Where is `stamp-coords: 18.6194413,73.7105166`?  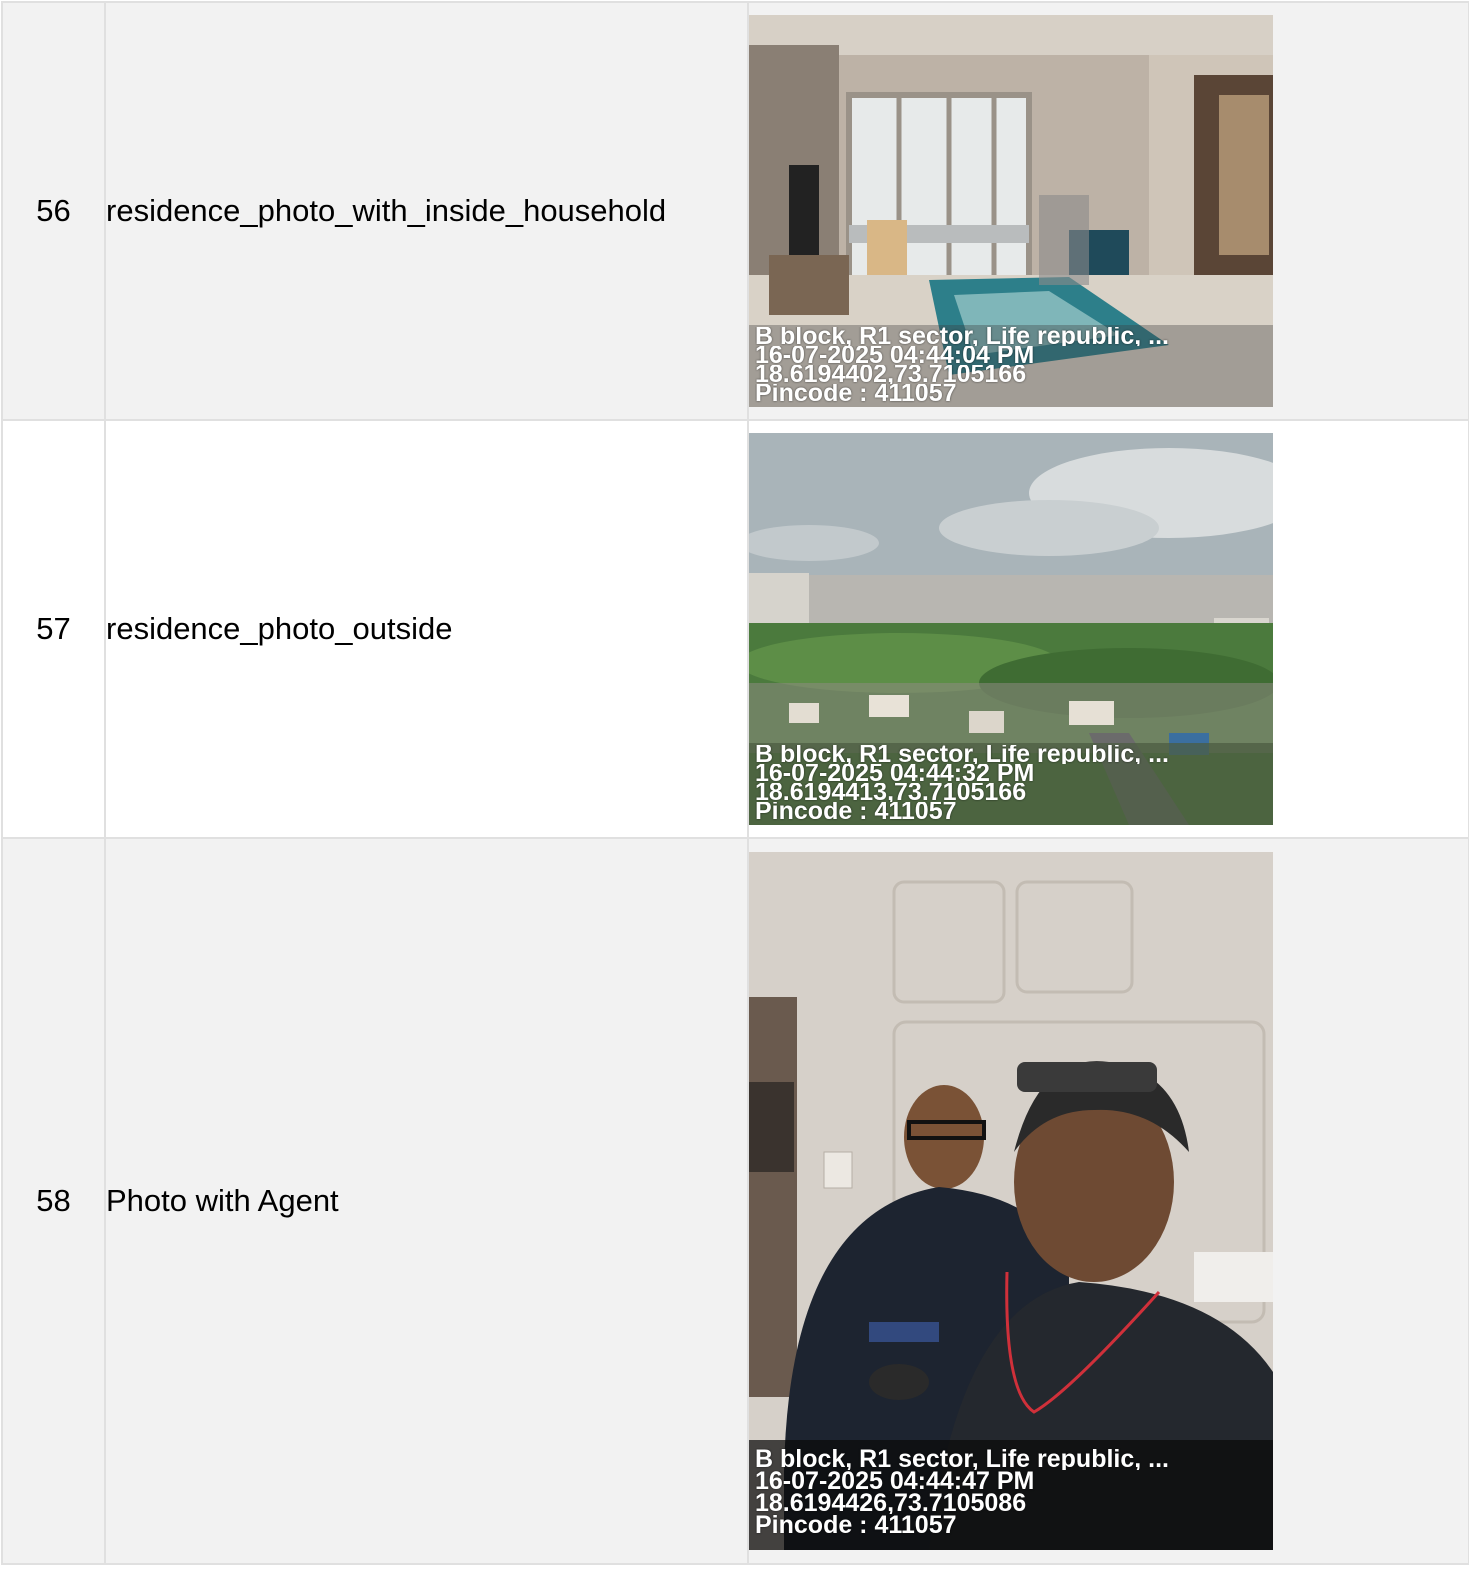
stamp-coords: 18.6194413,73.7105166 is located at coordinates (891, 792).